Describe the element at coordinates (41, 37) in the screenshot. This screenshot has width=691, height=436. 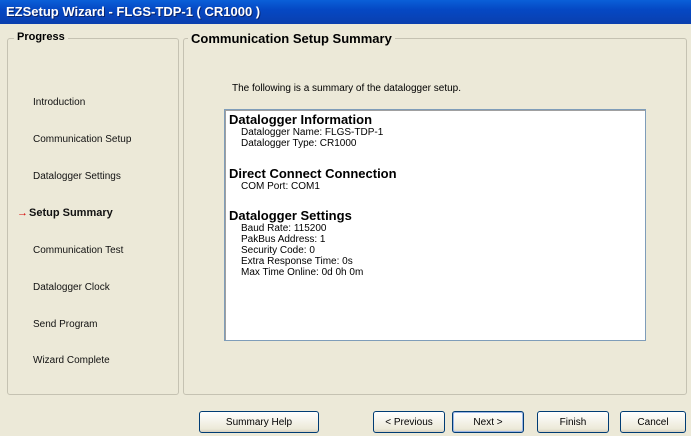
I see `progress-legend: Progress` at that location.